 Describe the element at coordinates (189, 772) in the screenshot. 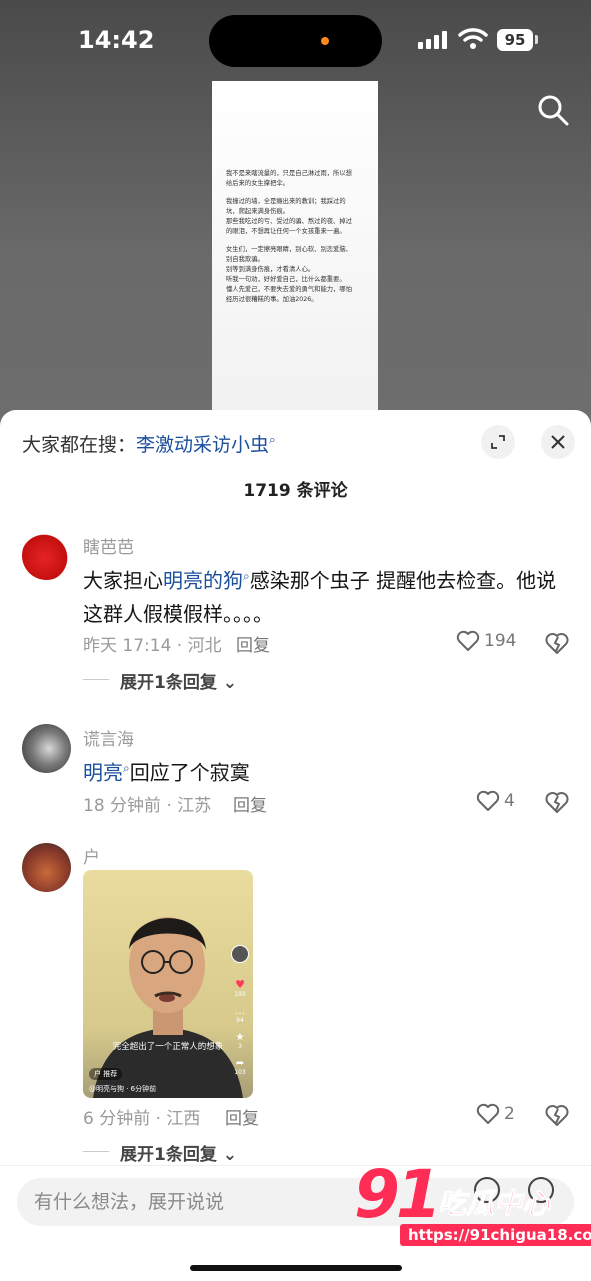

I see `comment-text-part: 回应了个寂寞` at that location.